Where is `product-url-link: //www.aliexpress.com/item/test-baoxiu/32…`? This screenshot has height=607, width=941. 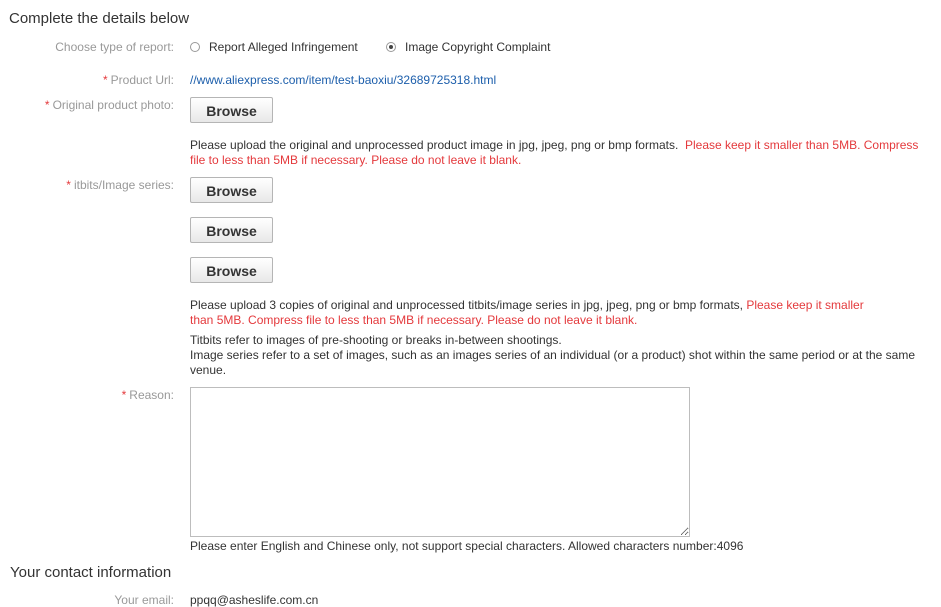 product-url-link: //www.aliexpress.com/item/test-baoxiu/32… is located at coordinates (343, 80).